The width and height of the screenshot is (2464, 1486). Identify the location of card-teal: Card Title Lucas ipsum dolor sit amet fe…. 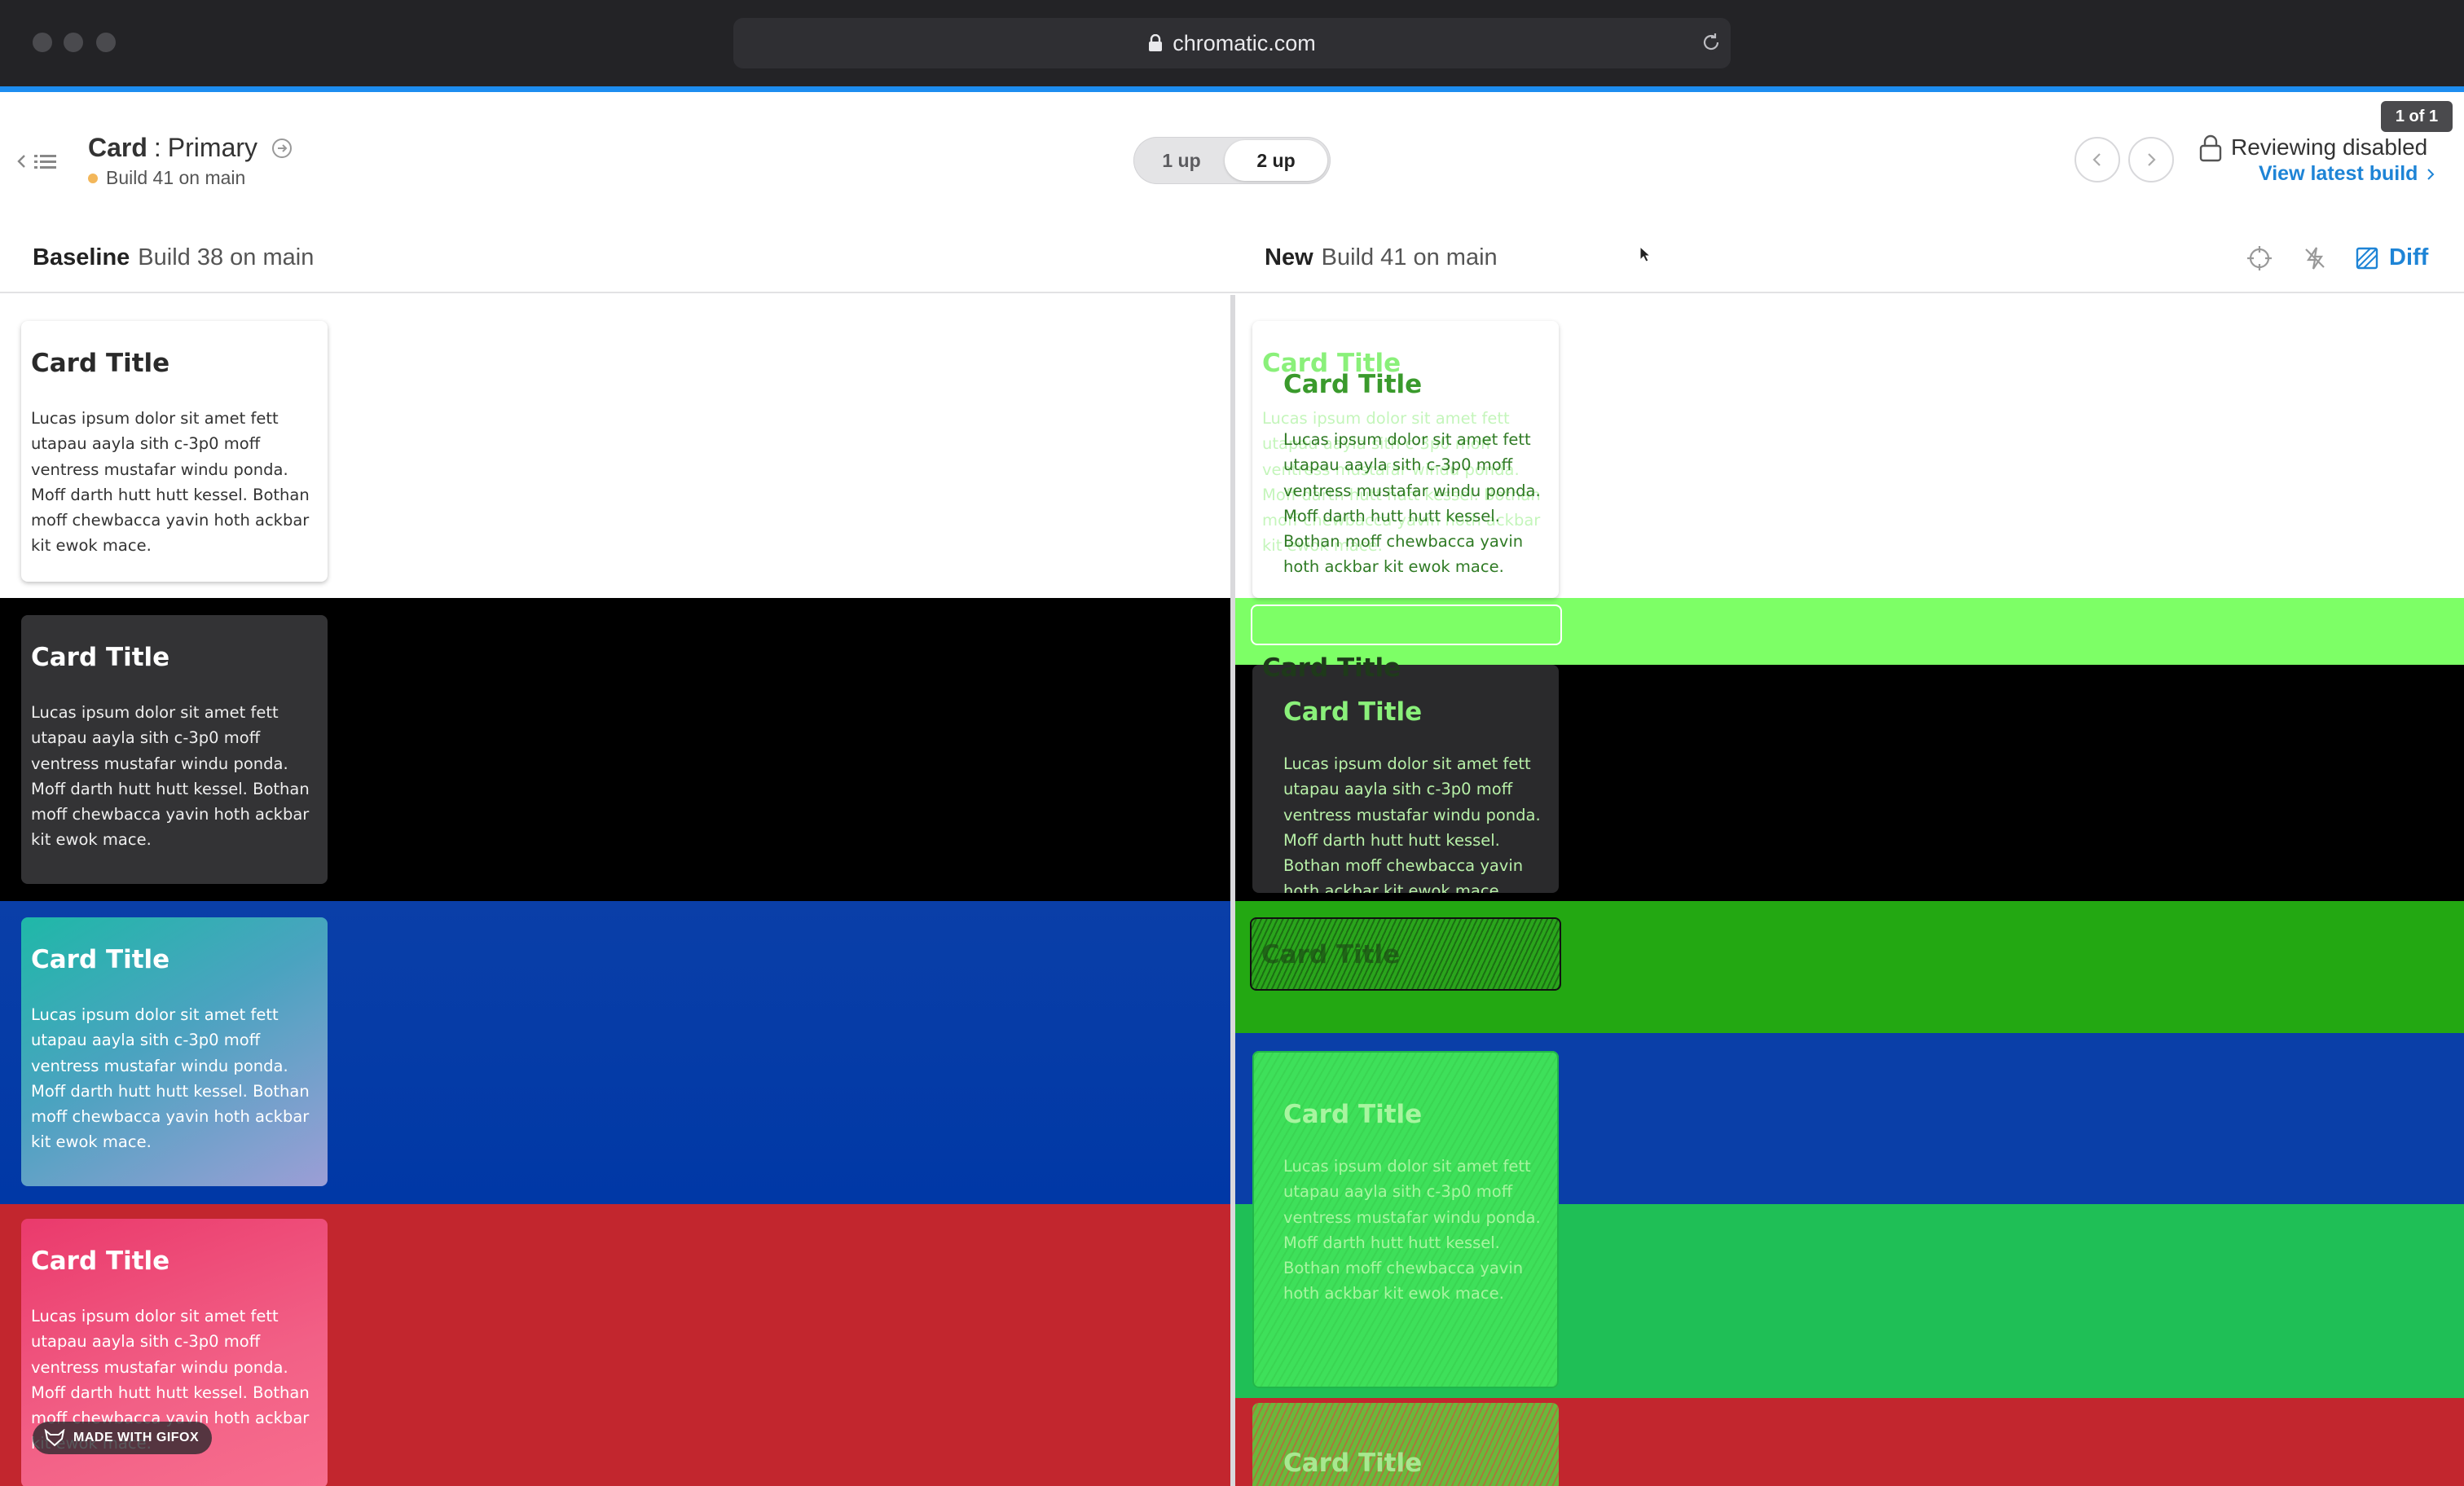
(174, 1051).